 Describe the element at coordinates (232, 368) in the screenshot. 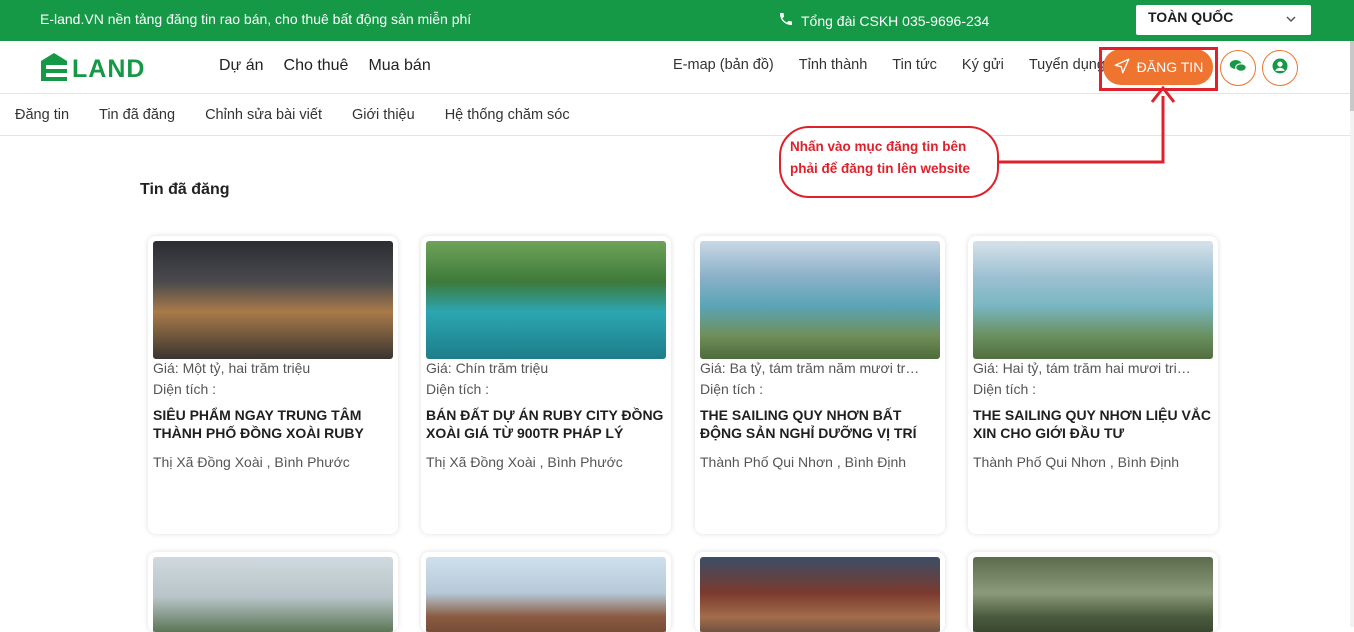

I see `listing-price: Giá: Một tỷ, hai trăm triệu` at that location.